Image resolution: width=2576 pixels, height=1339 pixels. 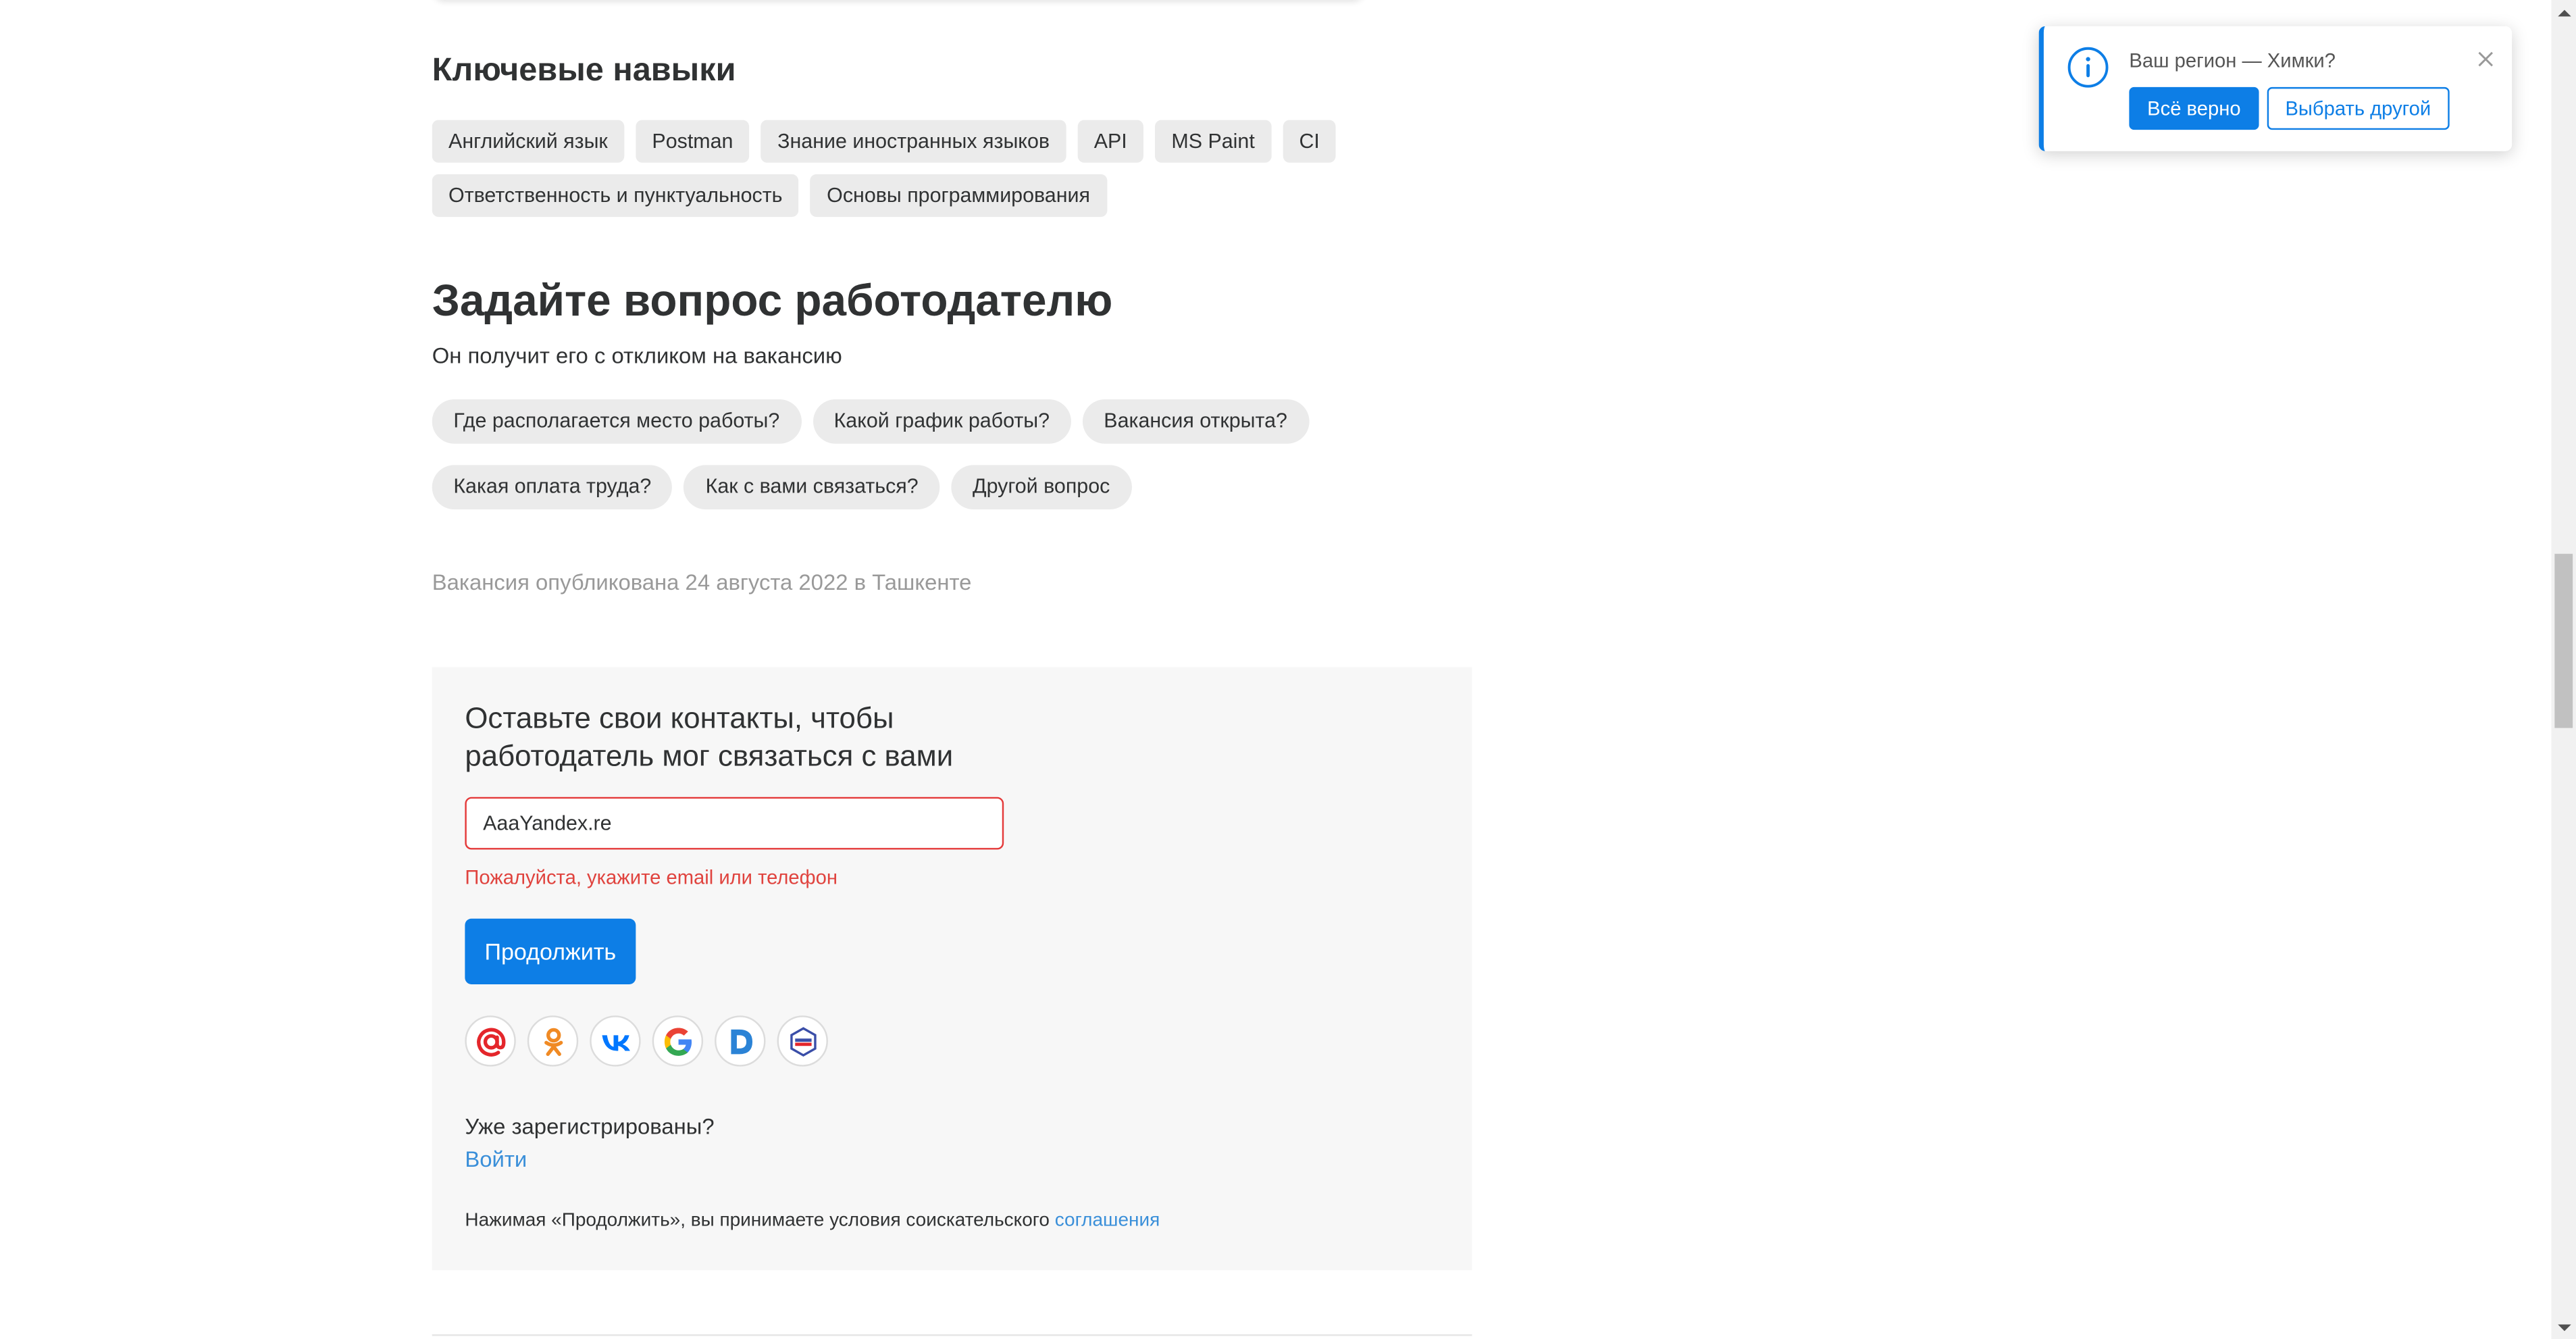 I want to click on scrollbar-thumb, so click(x=2563, y=640).